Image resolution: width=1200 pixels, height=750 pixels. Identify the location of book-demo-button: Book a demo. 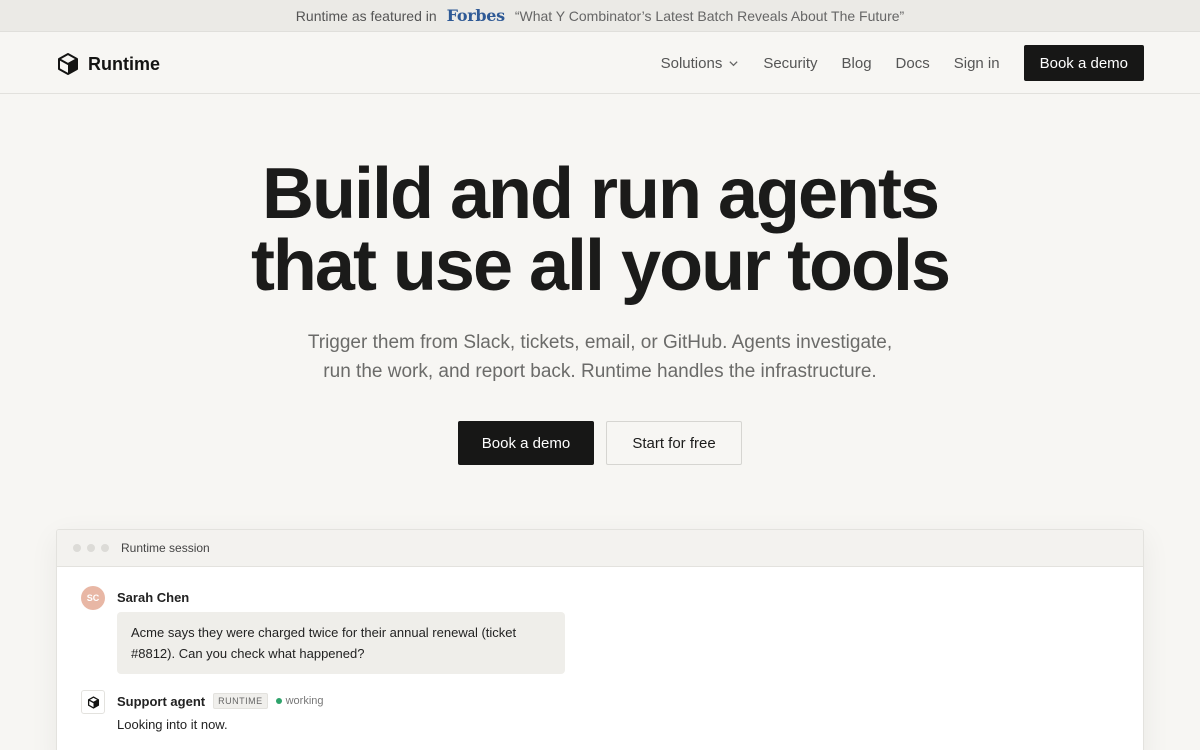
(526, 443).